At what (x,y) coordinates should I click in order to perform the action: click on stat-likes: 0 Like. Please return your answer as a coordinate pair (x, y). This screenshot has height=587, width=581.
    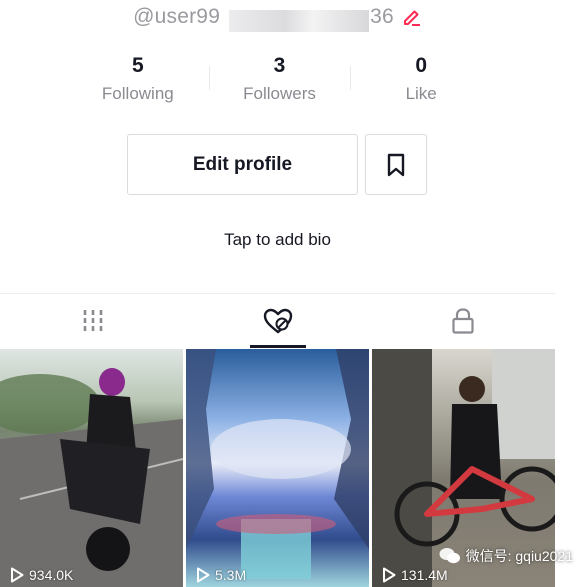
    Looking at the image, I should click on (421, 78).